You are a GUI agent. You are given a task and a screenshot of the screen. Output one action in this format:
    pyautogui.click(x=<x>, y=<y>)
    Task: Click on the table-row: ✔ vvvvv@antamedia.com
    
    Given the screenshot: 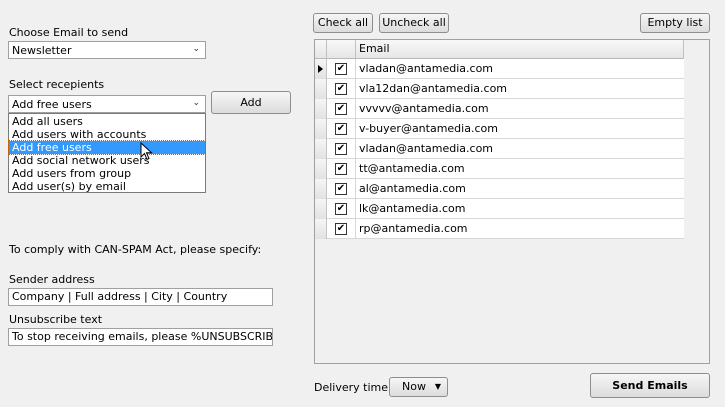 What is the action you would take?
    pyautogui.click(x=499, y=109)
    